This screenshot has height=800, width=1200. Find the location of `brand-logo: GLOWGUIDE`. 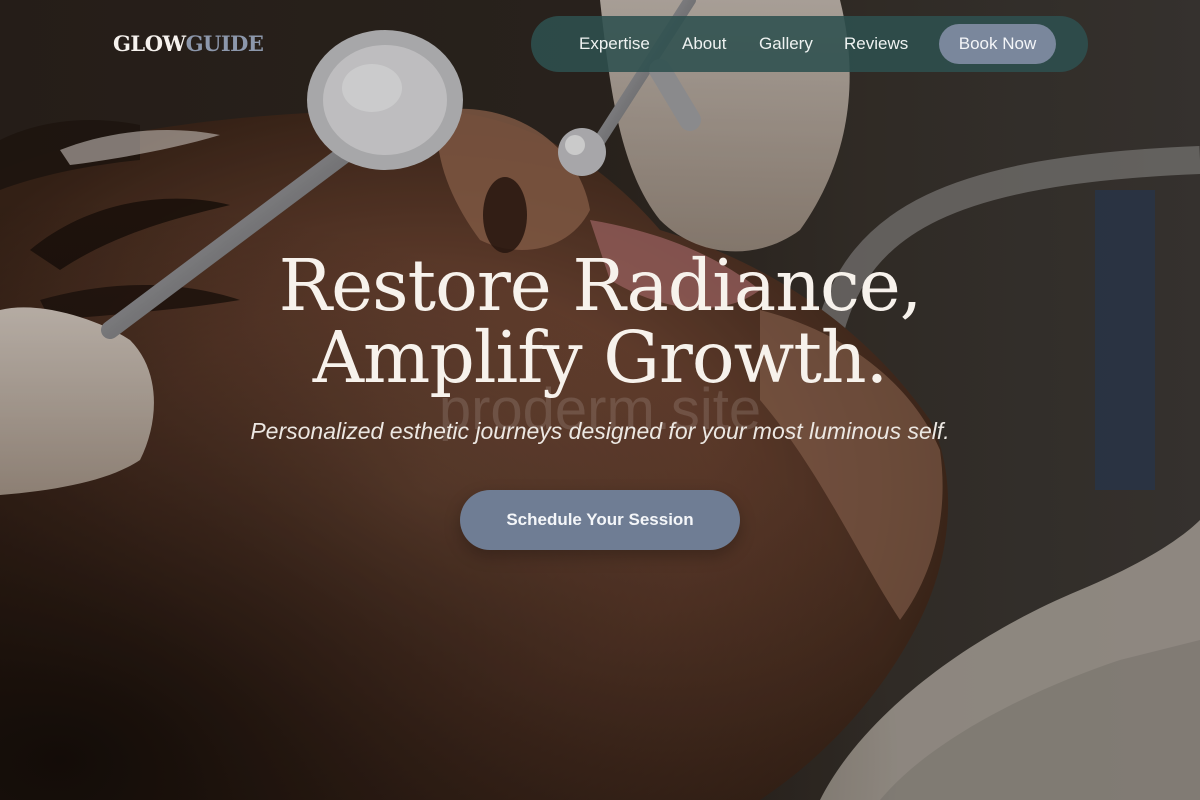

brand-logo: GLOWGUIDE is located at coordinates (188, 44).